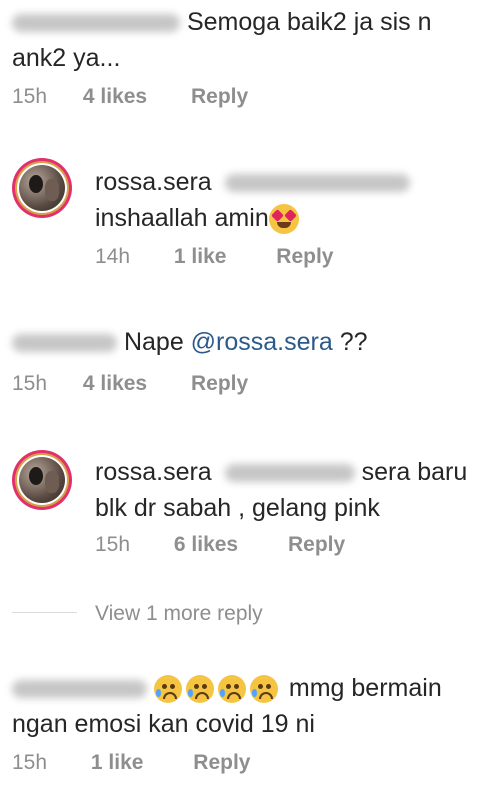 This screenshot has height=786, width=501. Describe the element at coordinates (113, 256) in the screenshot. I see `timestamp: 14h` at that location.